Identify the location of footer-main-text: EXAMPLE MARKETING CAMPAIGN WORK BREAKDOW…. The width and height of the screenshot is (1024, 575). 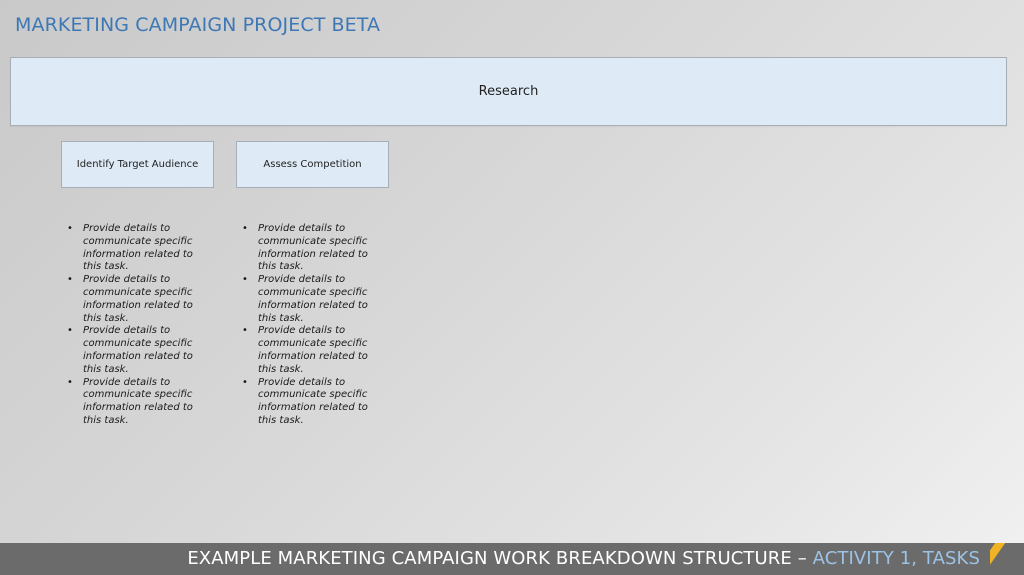
(500, 558).